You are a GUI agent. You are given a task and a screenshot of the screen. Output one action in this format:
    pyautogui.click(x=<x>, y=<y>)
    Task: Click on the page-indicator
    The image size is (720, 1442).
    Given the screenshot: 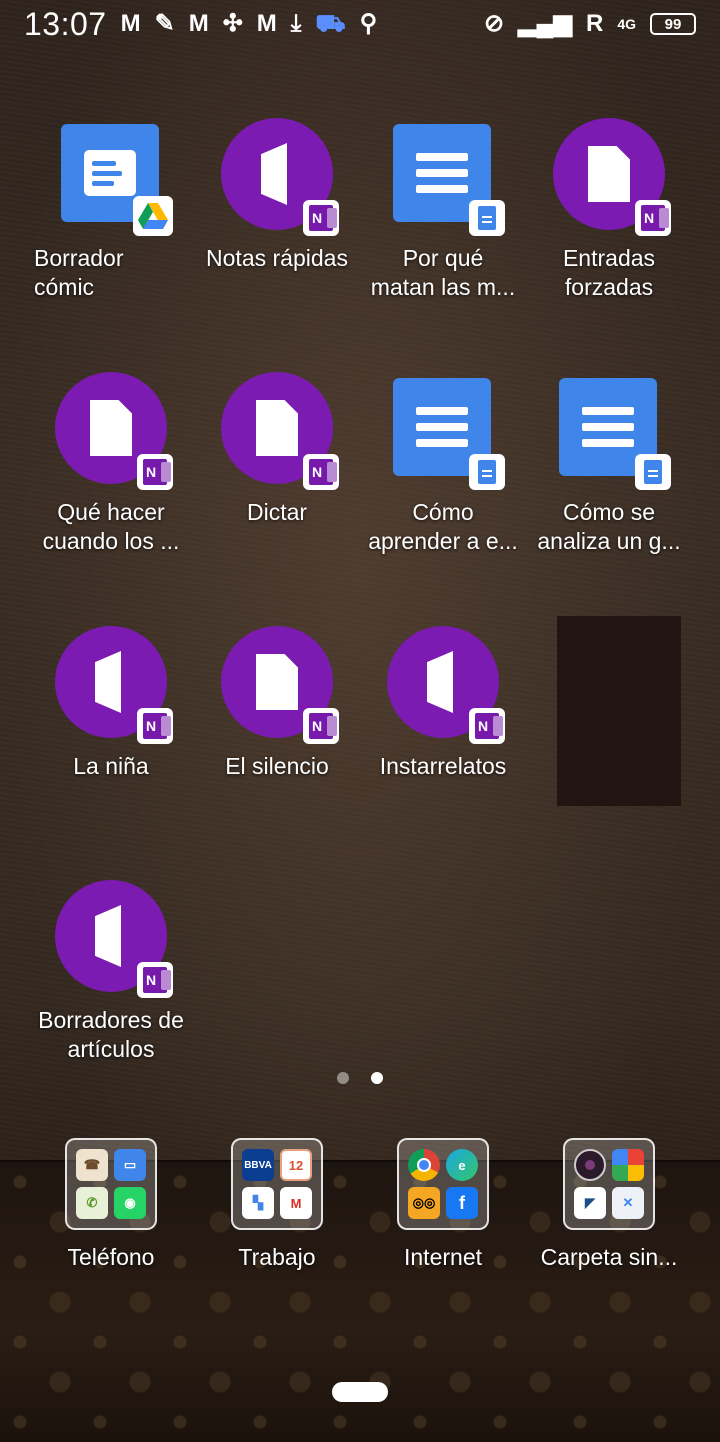 What is the action you would take?
    pyautogui.click(x=360, y=1078)
    